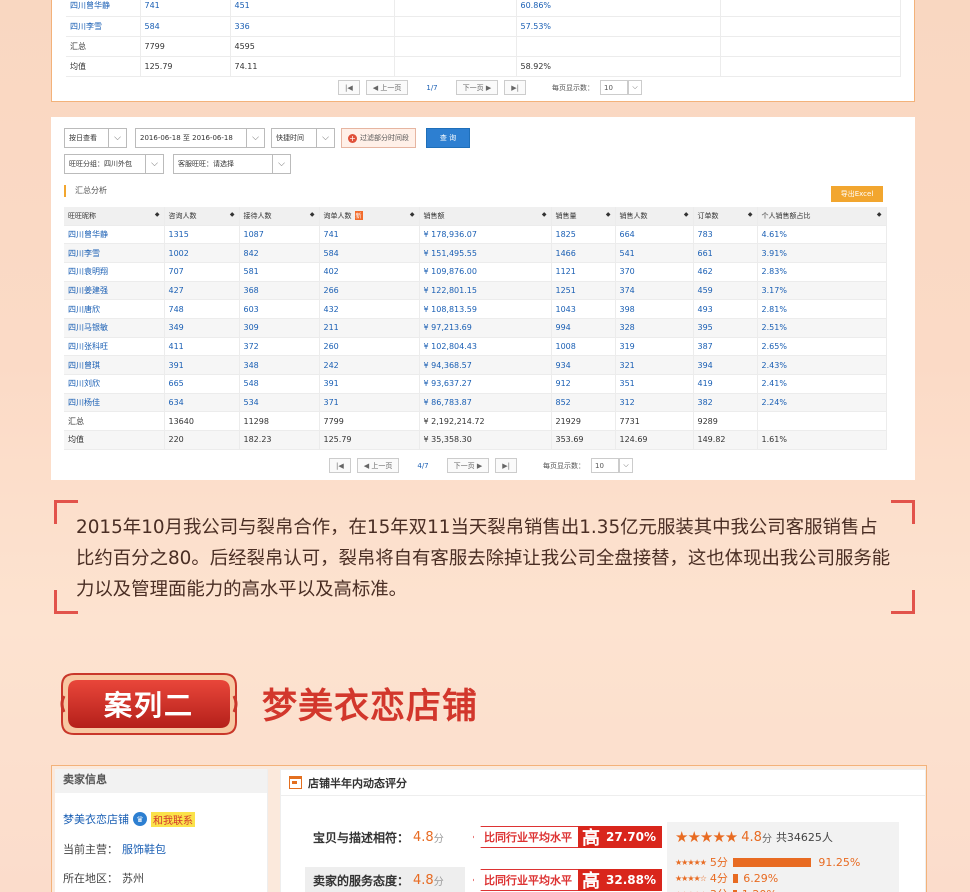 The height and width of the screenshot is (892, 970). What do you see at coordinates (706, 837) in the screenshot?
I see `summary-stars-icon: ★★★★★` at bounding box center [706, 837].